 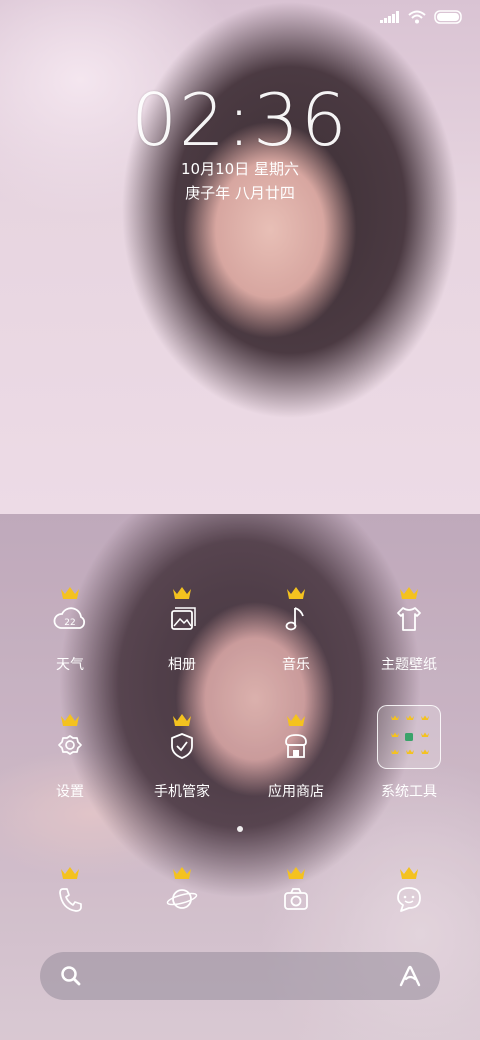 I want to click on messages-icon, so click(x=409, y=899).